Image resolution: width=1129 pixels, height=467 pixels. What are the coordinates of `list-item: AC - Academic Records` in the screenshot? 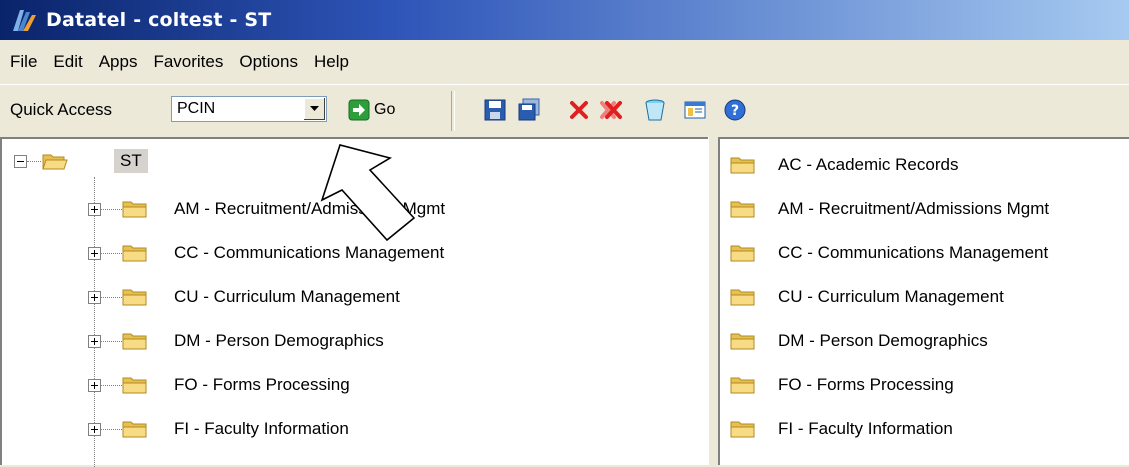 It's located at (924, 165).